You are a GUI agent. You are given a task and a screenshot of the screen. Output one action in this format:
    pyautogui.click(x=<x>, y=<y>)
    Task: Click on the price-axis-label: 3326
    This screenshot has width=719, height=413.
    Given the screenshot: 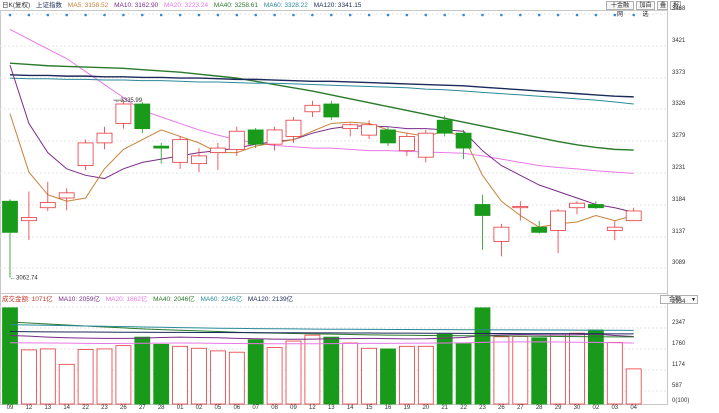 What is the action you would take?
    pyautogui.click(x=679, y=104)
    